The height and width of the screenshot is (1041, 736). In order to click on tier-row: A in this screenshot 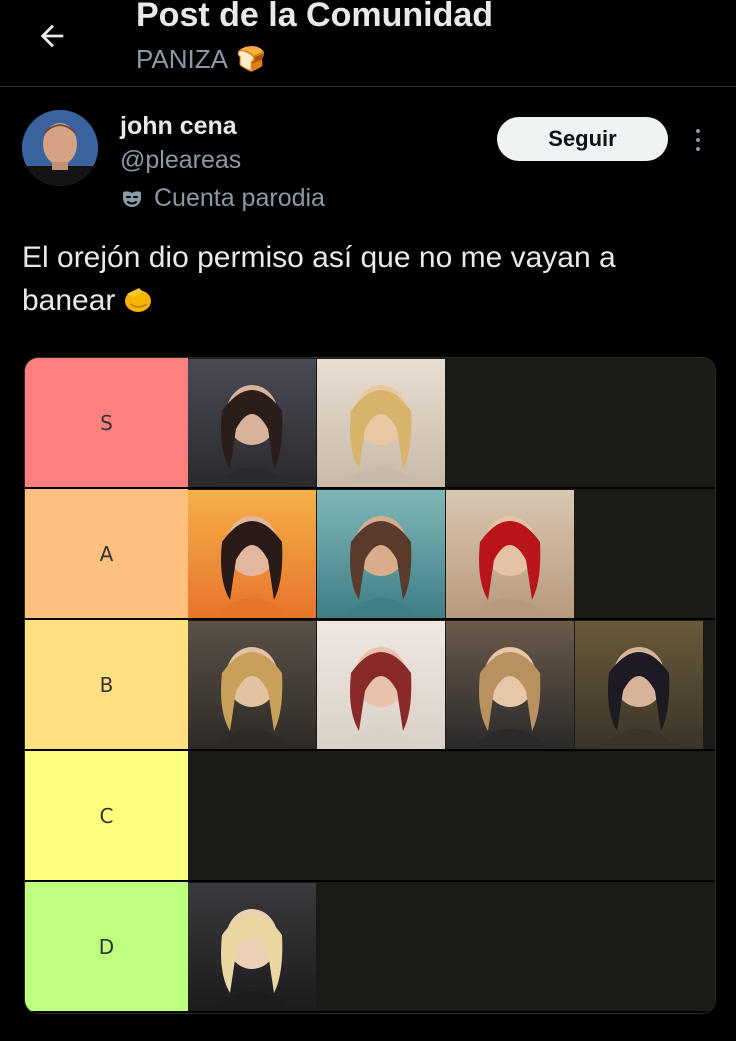, I will do `click(370, 554)`.